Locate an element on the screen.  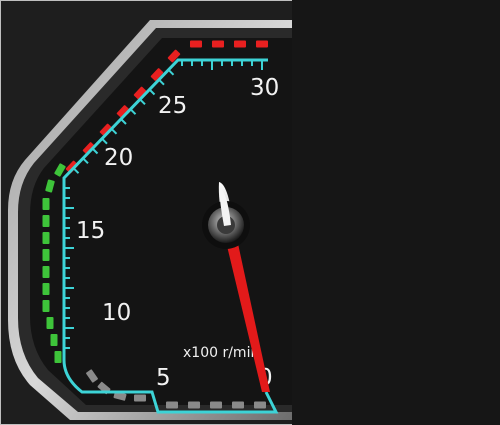
scale-label-5: 5 is located at coordinates (163, 378).